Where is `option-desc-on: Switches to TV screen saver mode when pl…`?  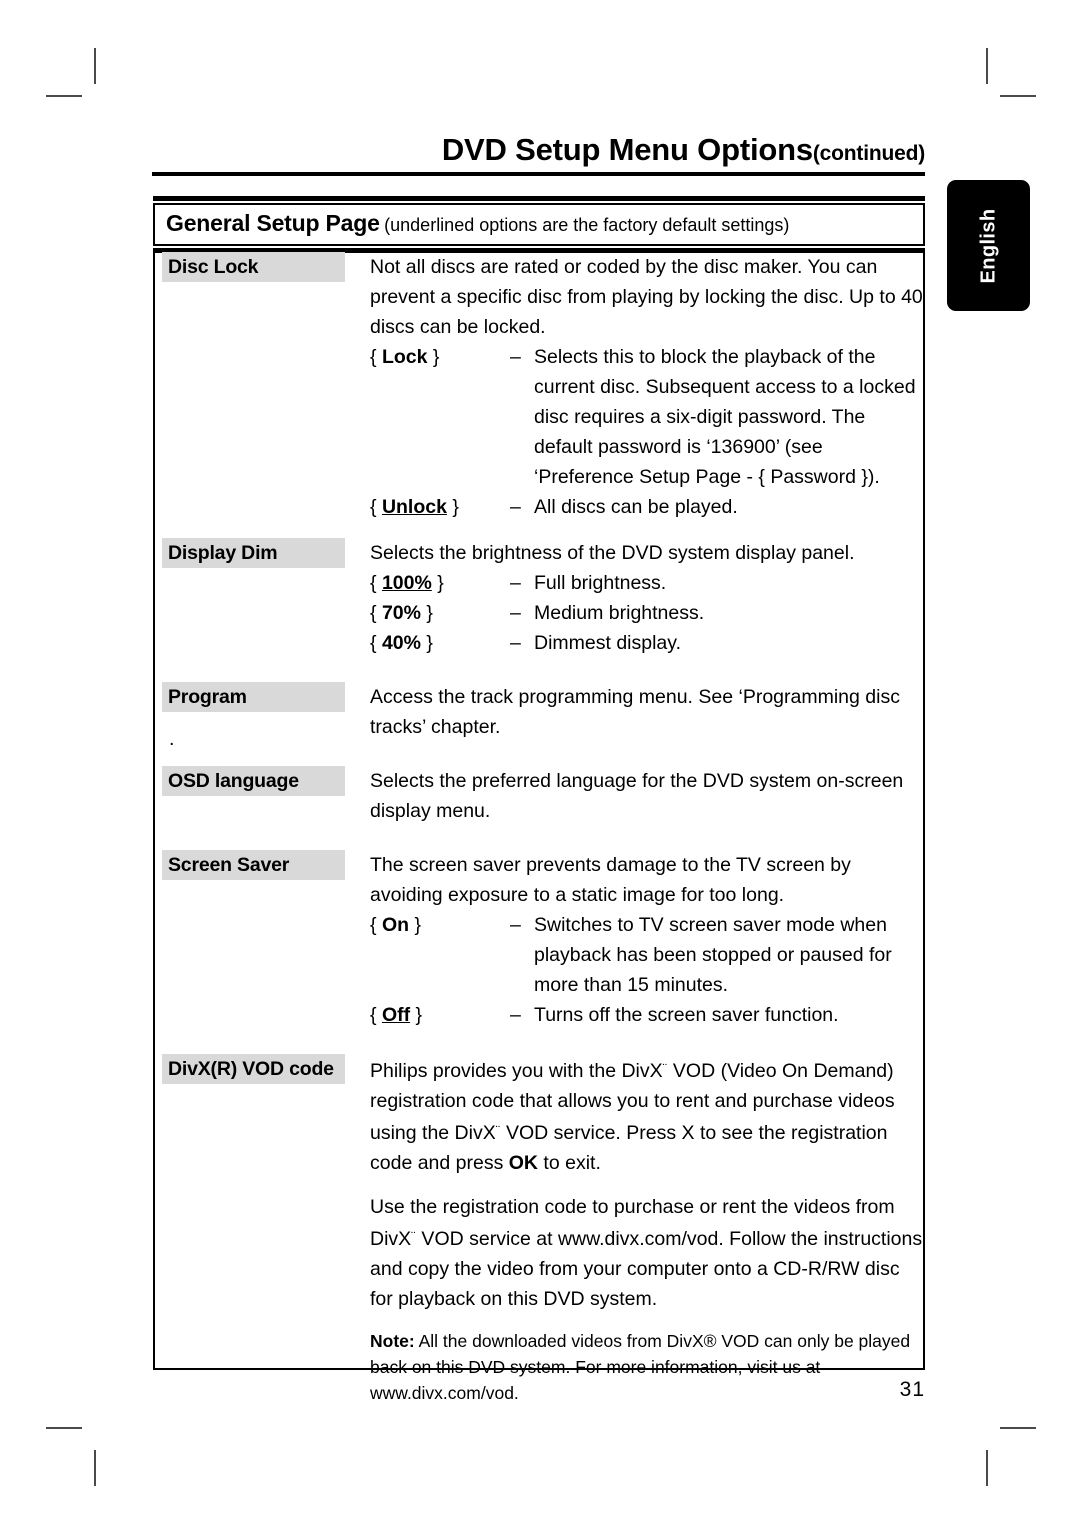 option-desc-on: Switches to TV screen saver mode when pl… is located at coordinates (713, 955).